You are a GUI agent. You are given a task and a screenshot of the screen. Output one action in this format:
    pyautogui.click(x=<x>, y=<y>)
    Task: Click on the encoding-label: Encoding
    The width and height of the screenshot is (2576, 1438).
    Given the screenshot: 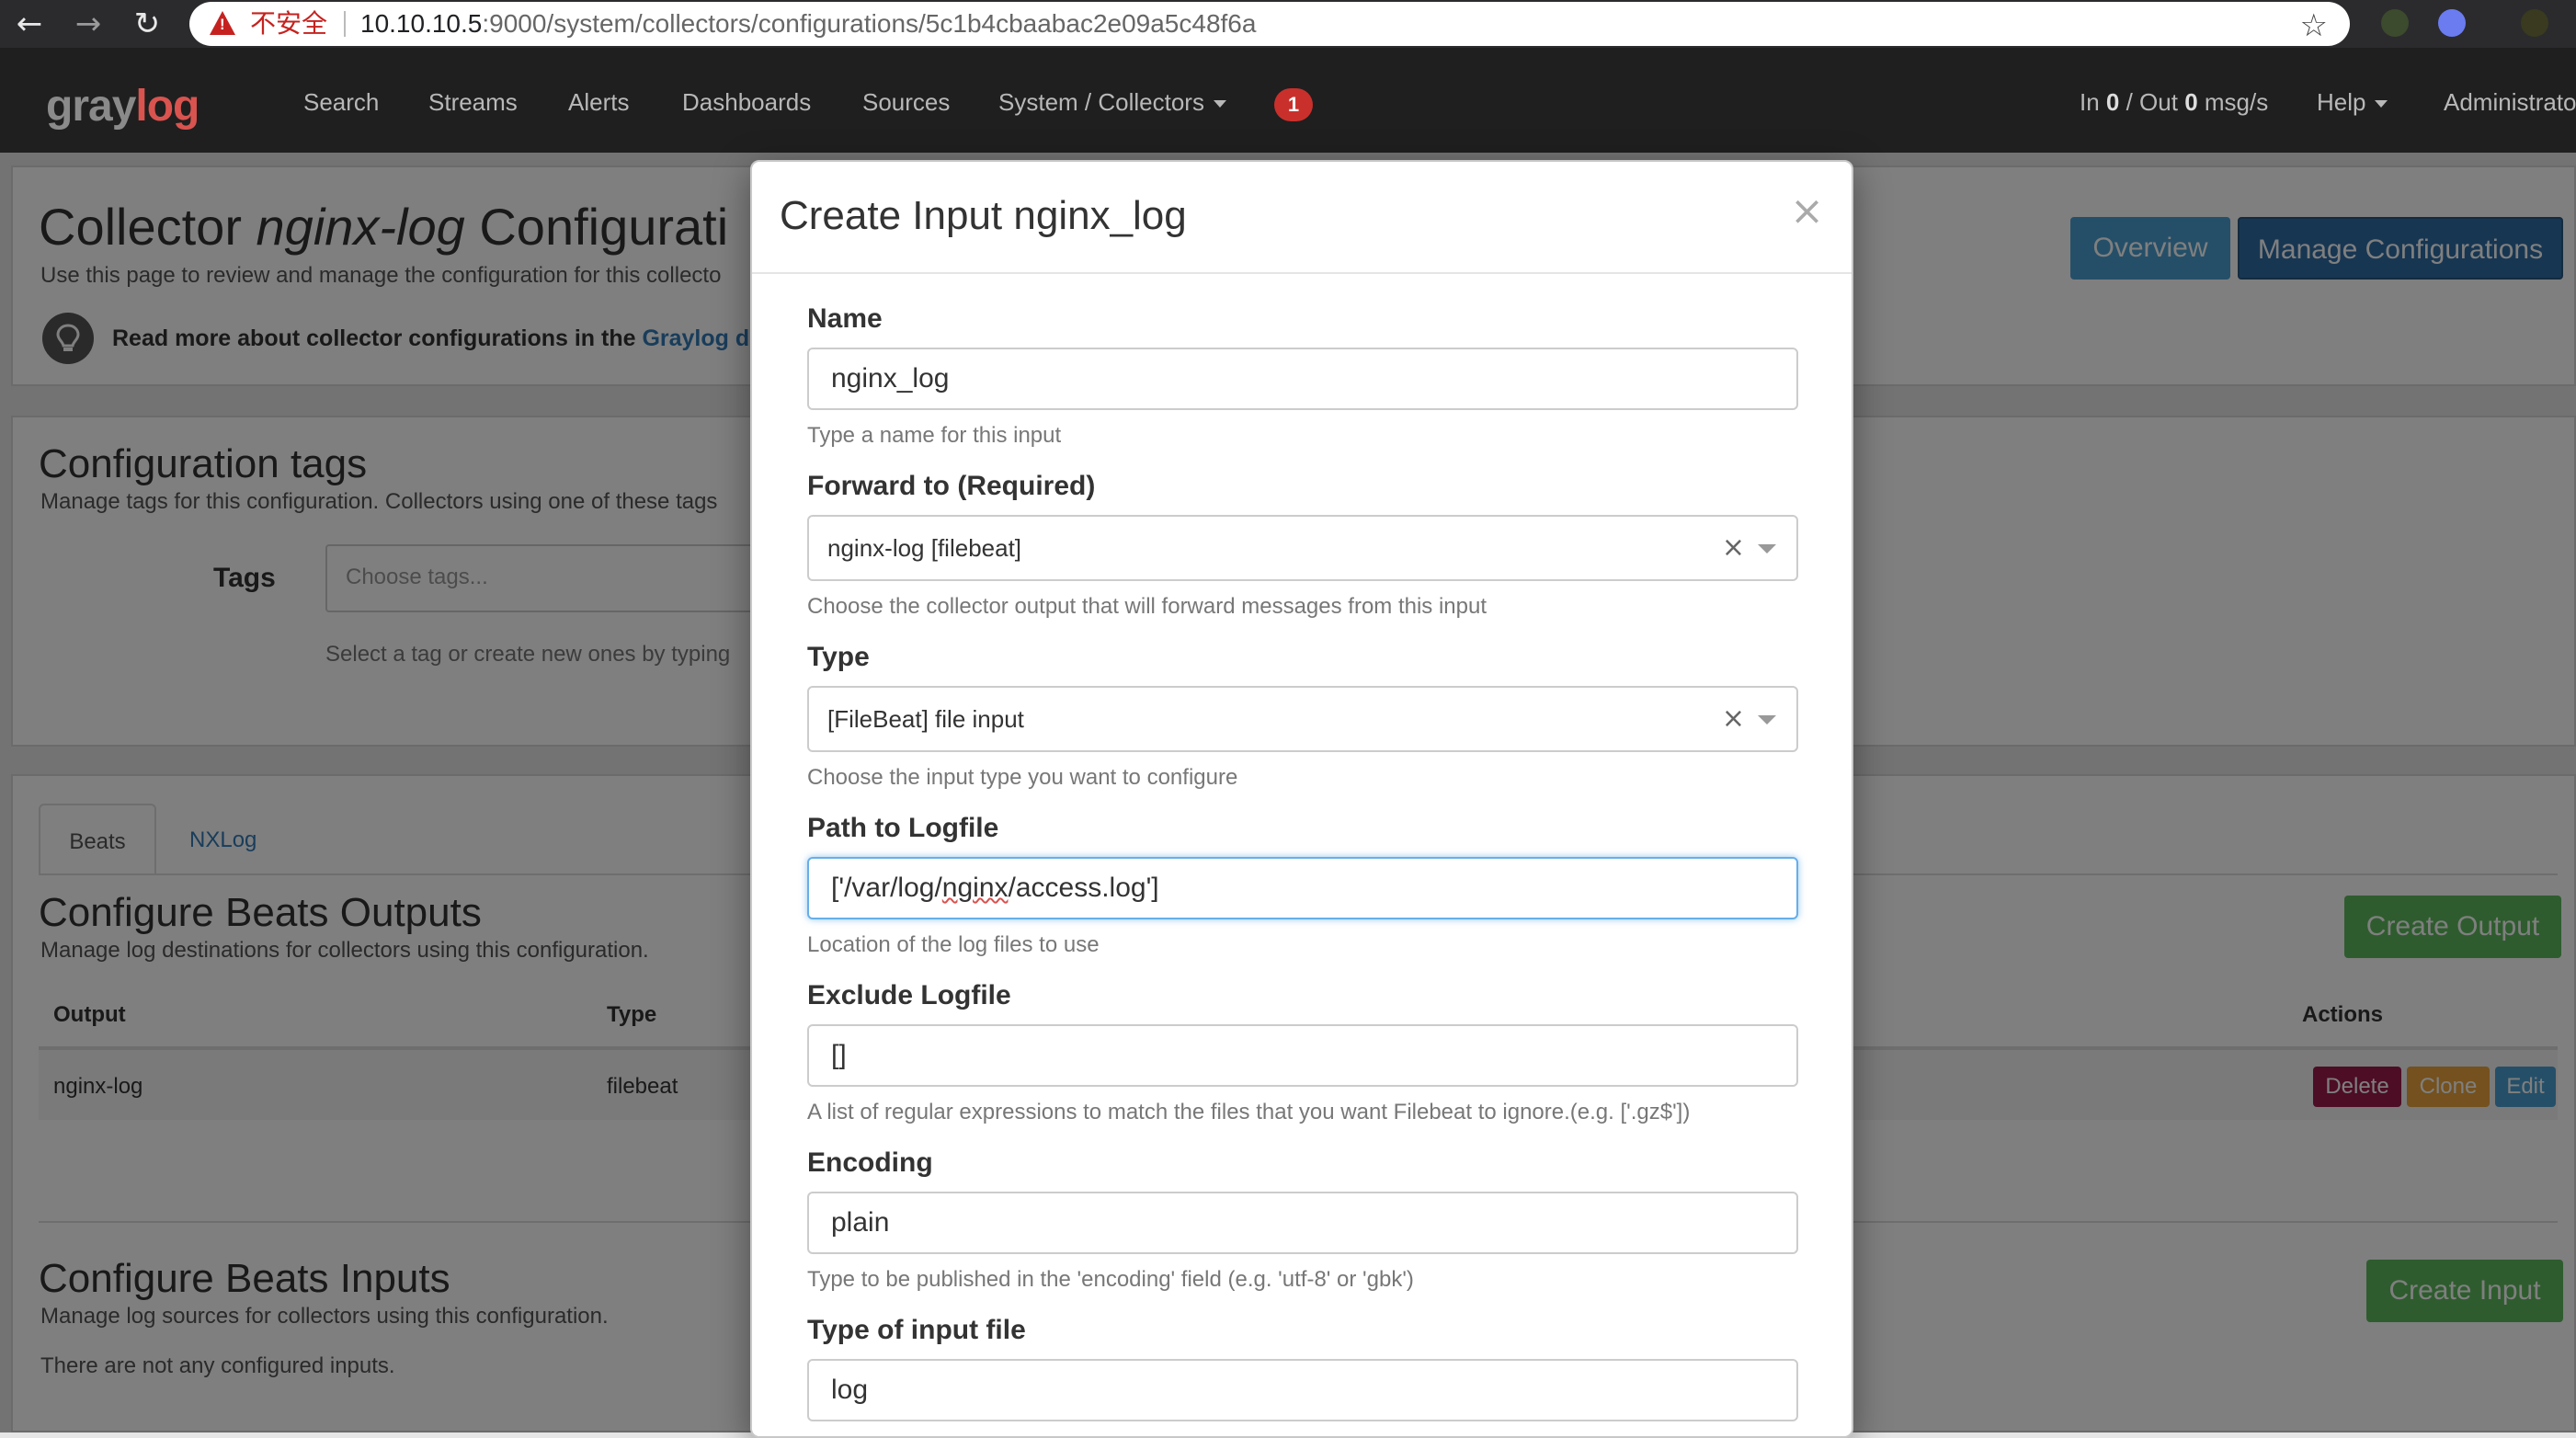 What is the action you would take?
    pyautogui.click(x=870, y=1163)
    